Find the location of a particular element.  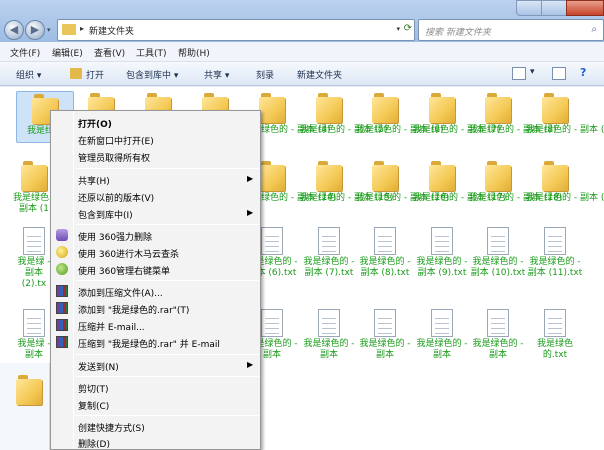

folder-item: 我是绿色的 - 副本 (6) is located at coordinates (400, 113).